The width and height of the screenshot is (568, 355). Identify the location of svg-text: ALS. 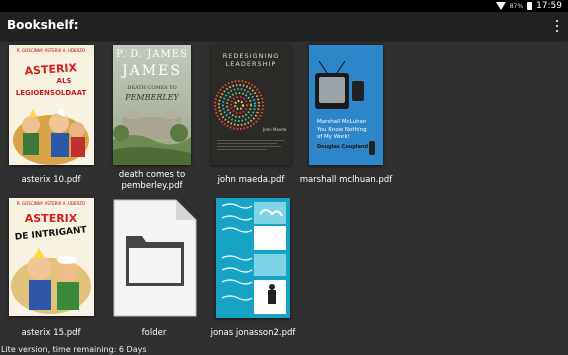
(64, 81).